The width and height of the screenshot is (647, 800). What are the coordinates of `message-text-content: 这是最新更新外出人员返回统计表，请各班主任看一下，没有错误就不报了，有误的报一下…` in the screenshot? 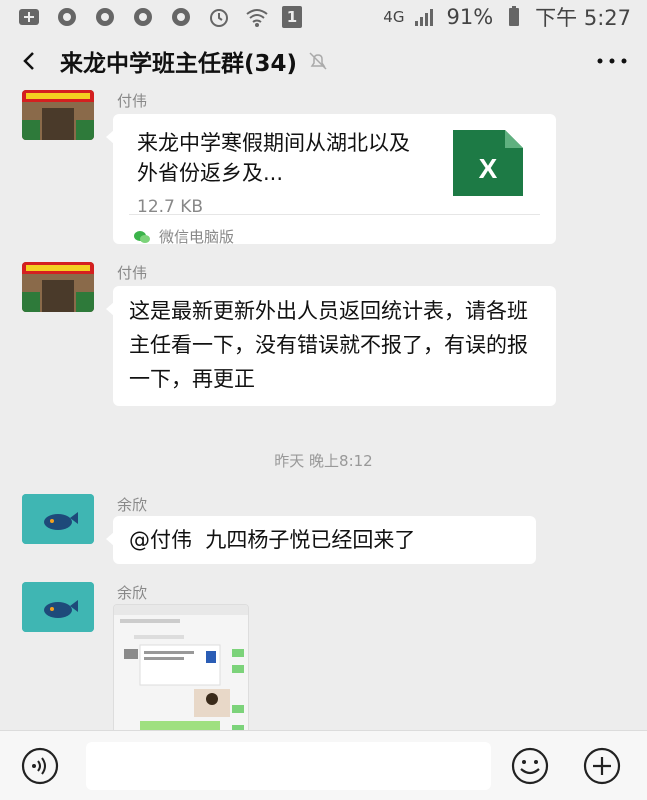 It's located at (328, 345).